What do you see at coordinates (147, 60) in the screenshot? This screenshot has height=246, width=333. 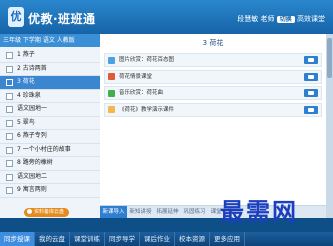 I see `resource-label: 图片欣赏：荷花百态图` at bounding box center [147, 60].